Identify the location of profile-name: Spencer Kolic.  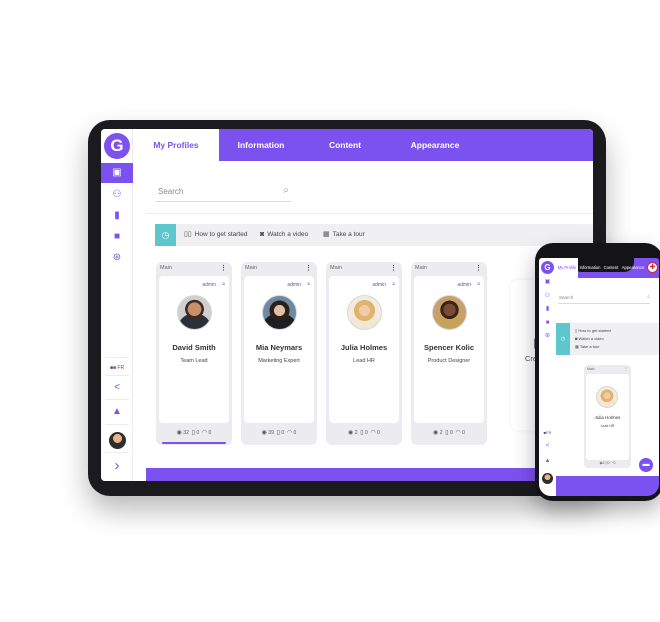
(449, 347).